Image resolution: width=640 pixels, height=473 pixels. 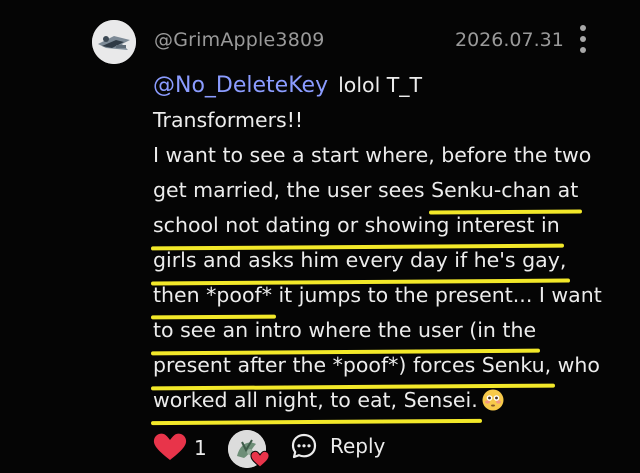 What do you see at coordinates (240, 85) in the screenshot?
I see `mention-link: @No_DeleteKey` at bounding box center [240, 85].